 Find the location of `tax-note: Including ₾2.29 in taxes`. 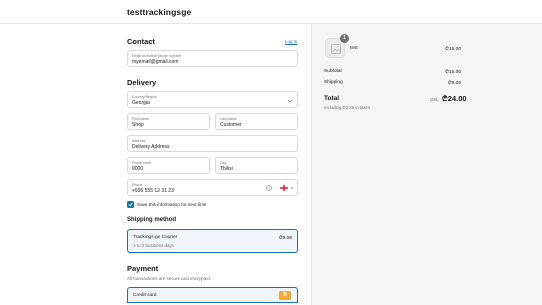

tax-note: Including ₾2.29 in taxes is located at coordinates (347, 107).